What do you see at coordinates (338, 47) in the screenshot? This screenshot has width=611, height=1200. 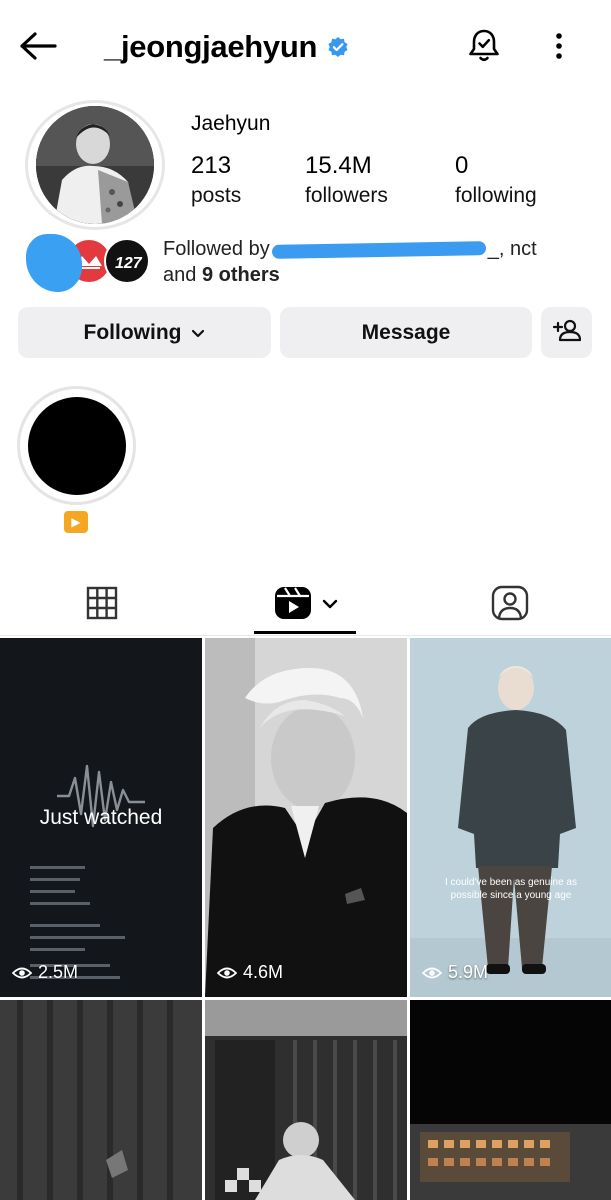 I see `verified-badge-icon` at bounding box center [338, 47].